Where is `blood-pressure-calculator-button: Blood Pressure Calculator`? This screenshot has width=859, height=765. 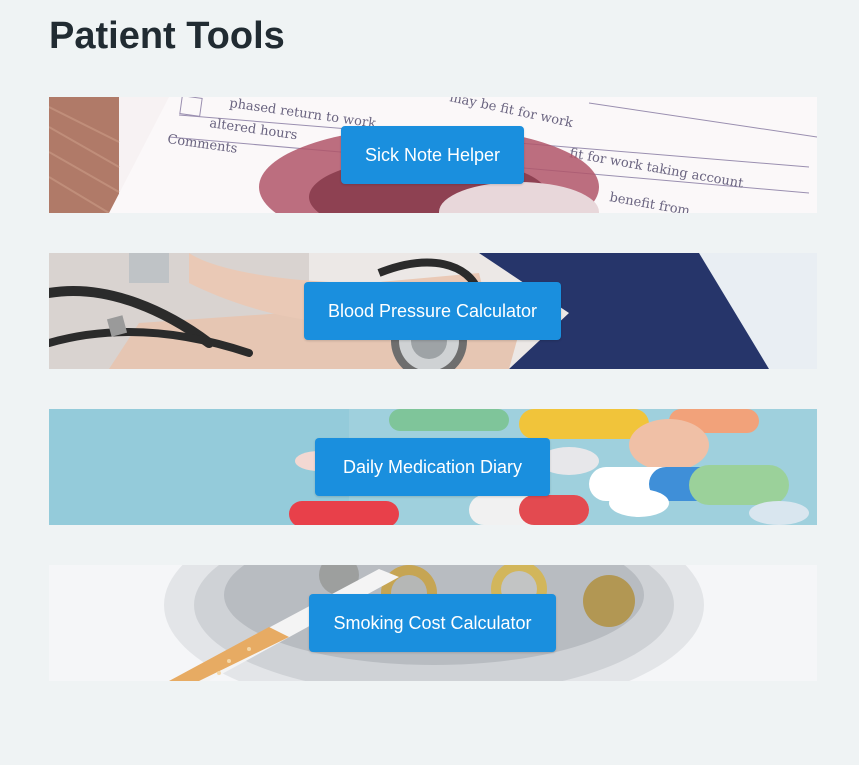 blood-pressure-calculator-button: Blood Pressure Calculator is located at coordinates (432, 311).